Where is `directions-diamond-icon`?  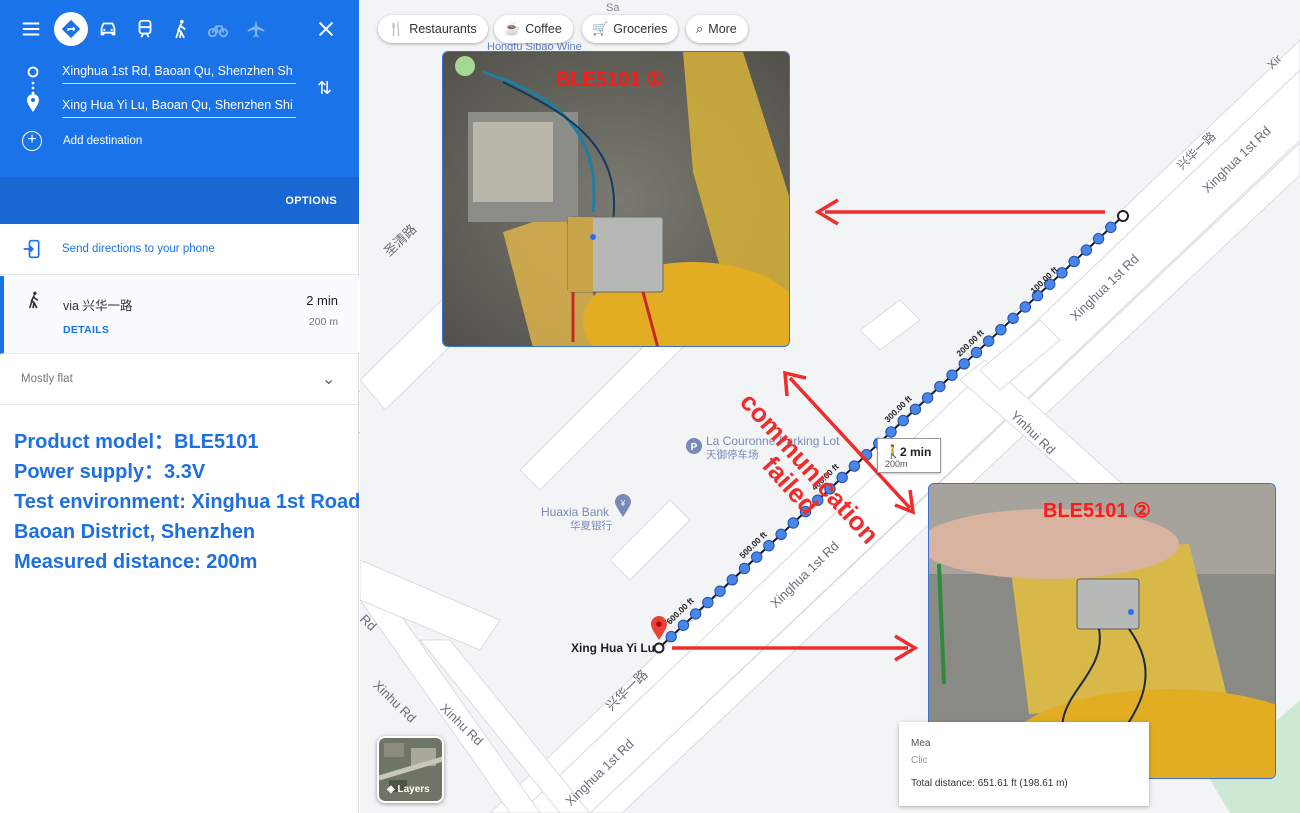
directions-diamond-icon is located at coordinates (71, 29).